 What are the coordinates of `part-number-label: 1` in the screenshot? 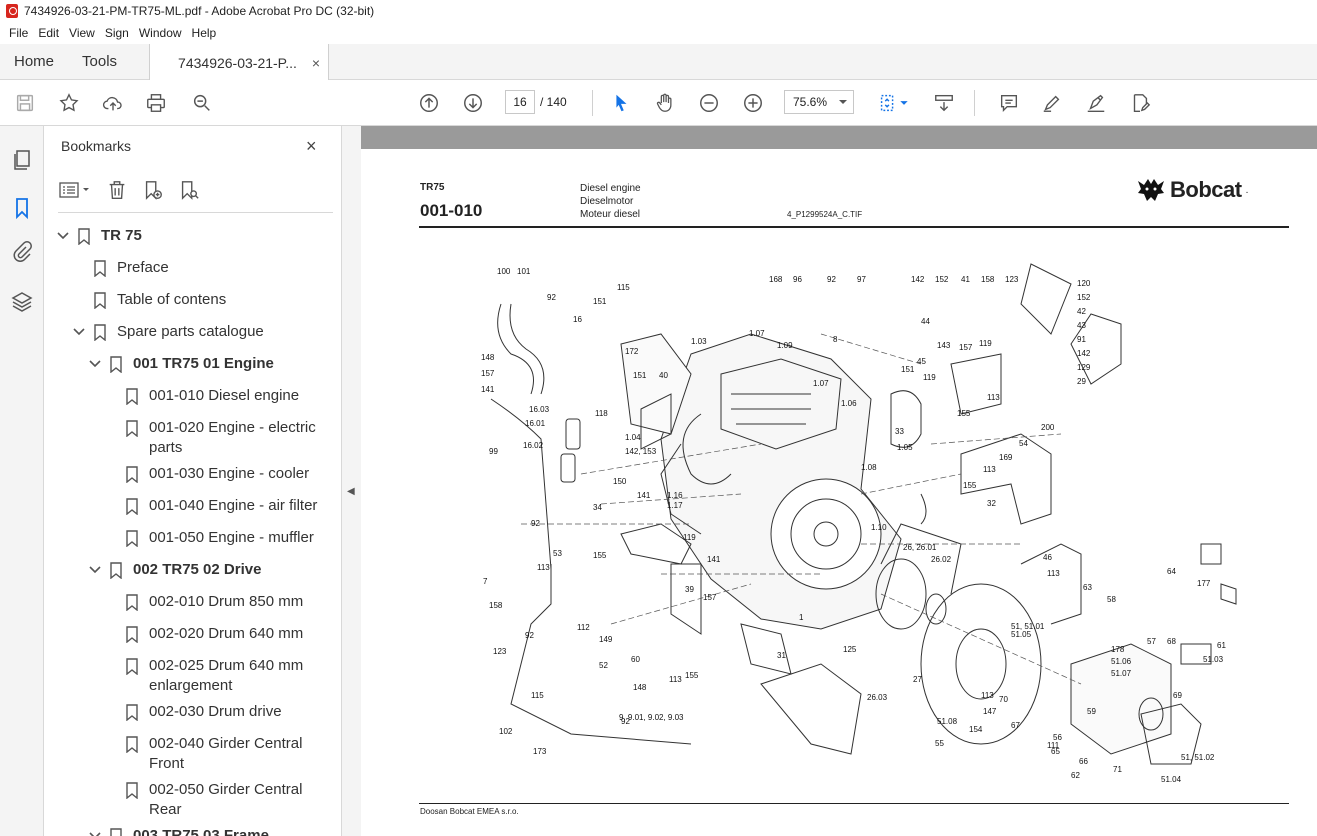 It's located at (801, 617).